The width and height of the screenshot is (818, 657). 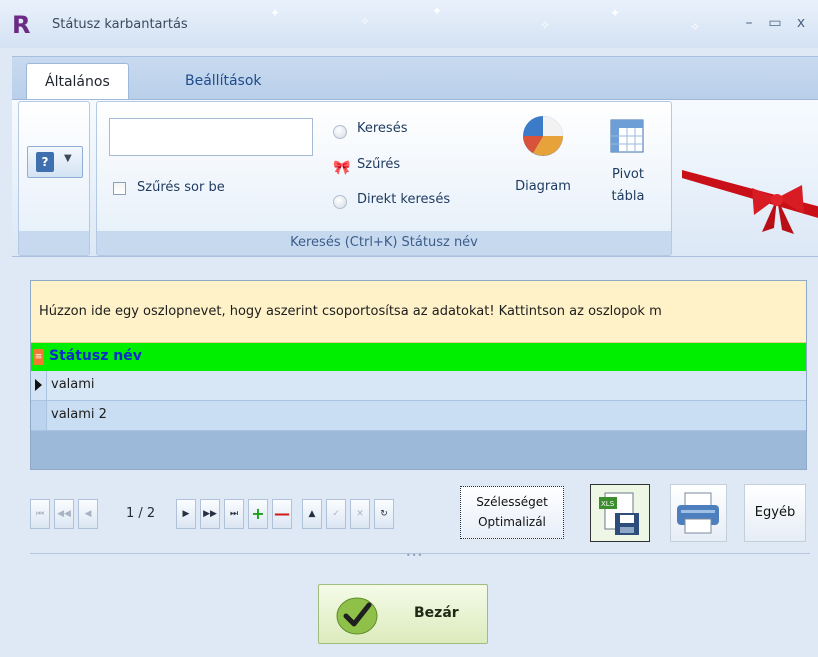 I want to click on optimize-width-button: Szélességet Optimalizál, so click(x=512, y=512).